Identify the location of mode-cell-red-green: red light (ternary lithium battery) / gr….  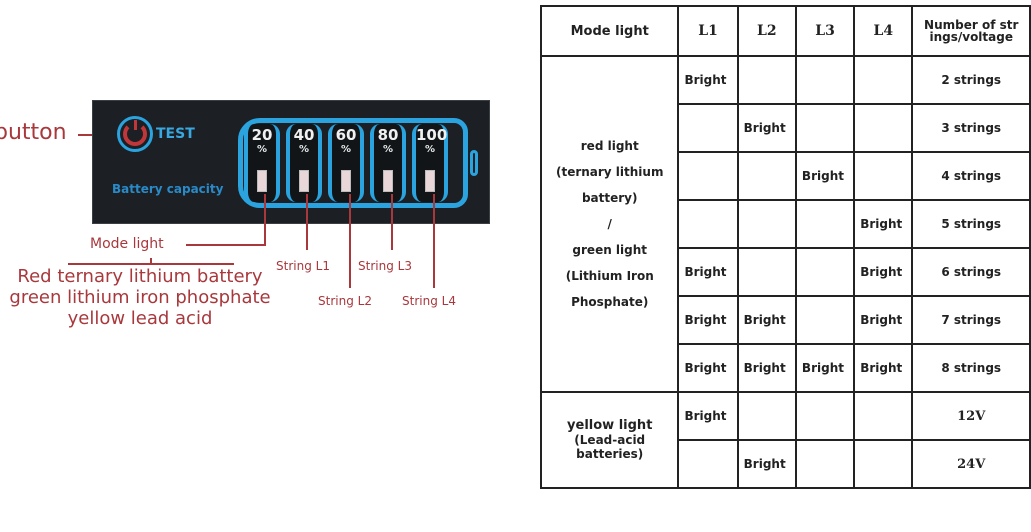
(609, 224).